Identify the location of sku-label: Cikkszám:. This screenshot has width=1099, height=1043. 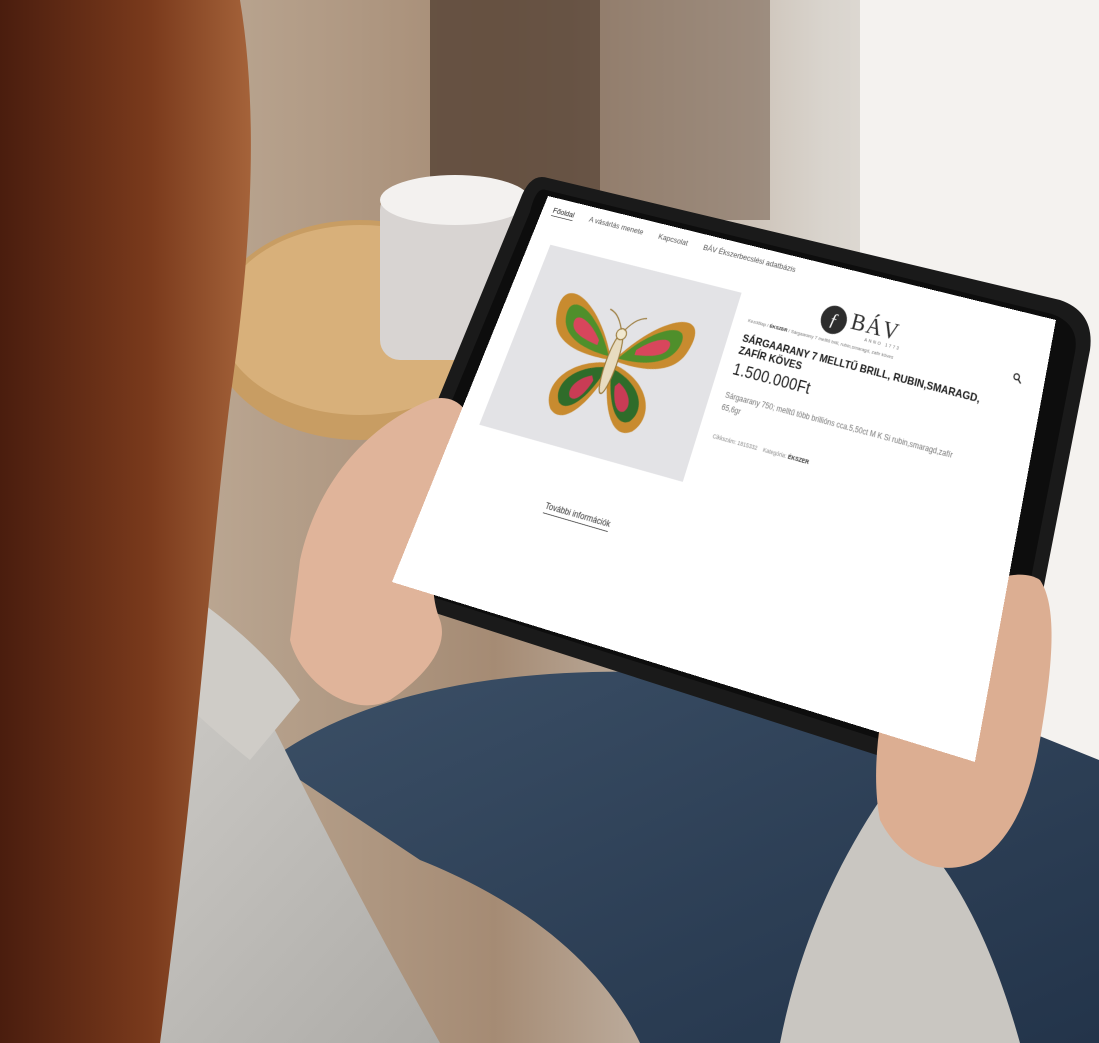
(724, 439).